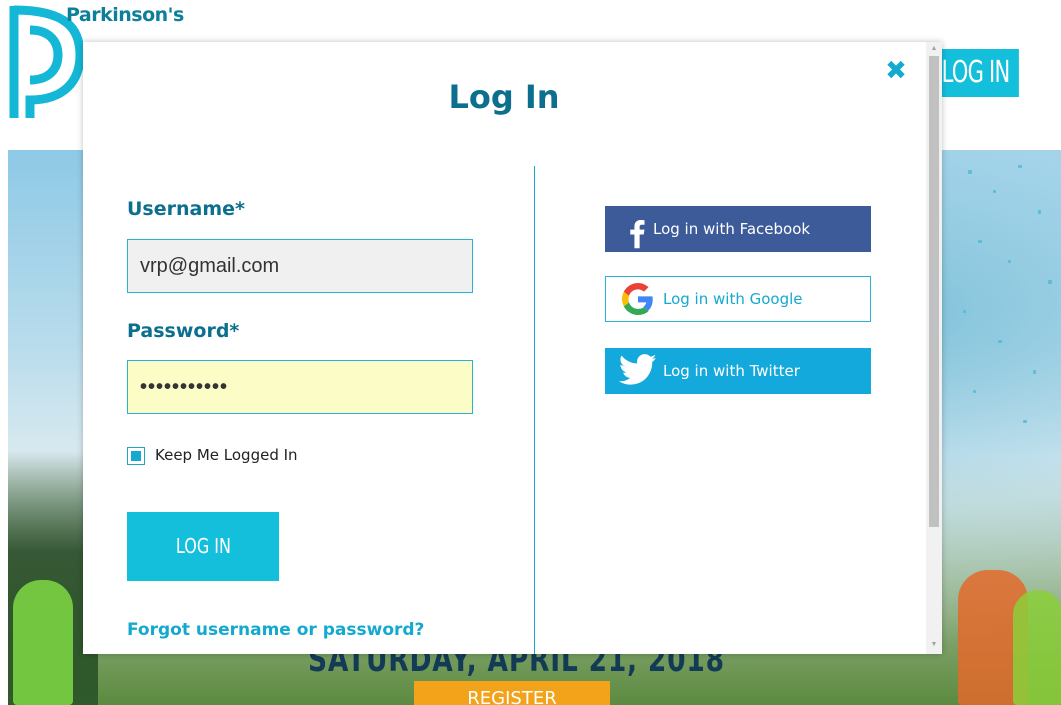 The width and height of the screenshot is (1061, 705). I want to click on twitter-login-label: Log in with Twitter, so click(731, 371).